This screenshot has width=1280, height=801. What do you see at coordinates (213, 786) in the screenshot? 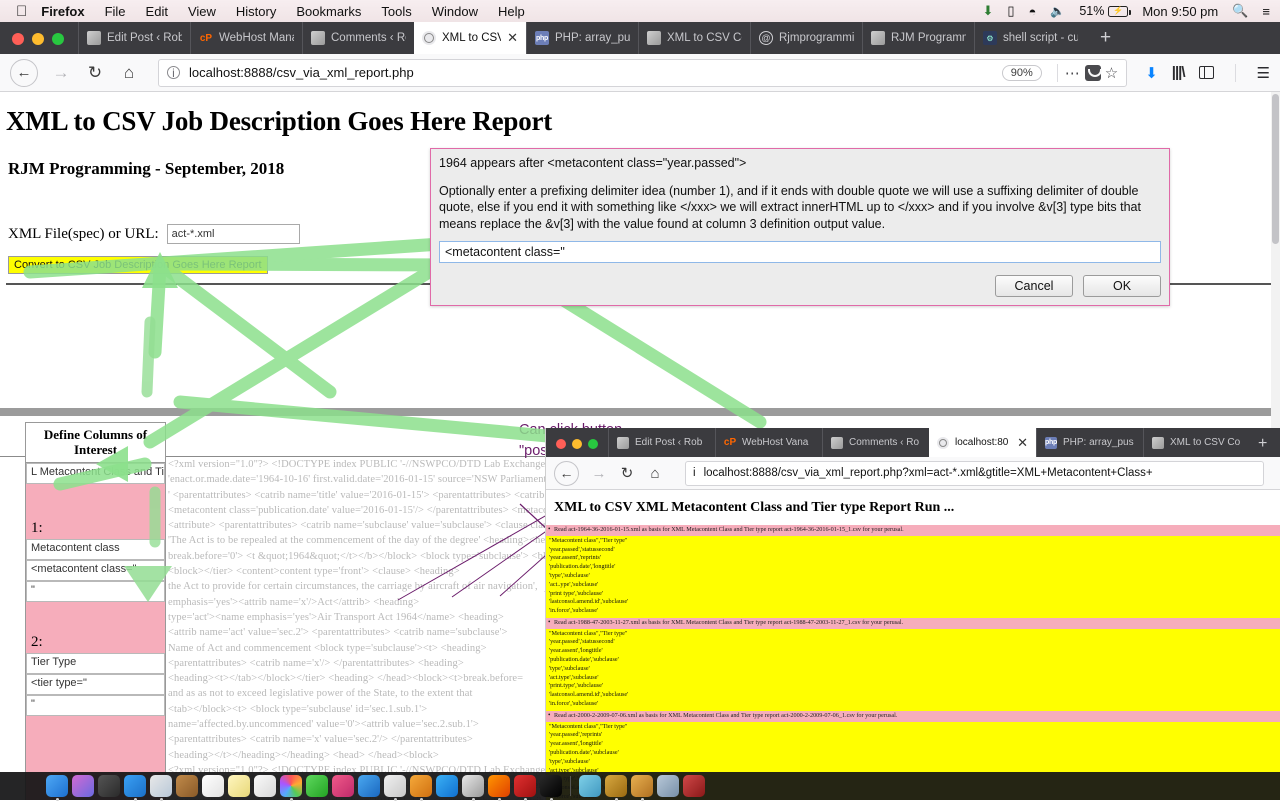
I see `calendar-icon` at bounding box center [213, 786].